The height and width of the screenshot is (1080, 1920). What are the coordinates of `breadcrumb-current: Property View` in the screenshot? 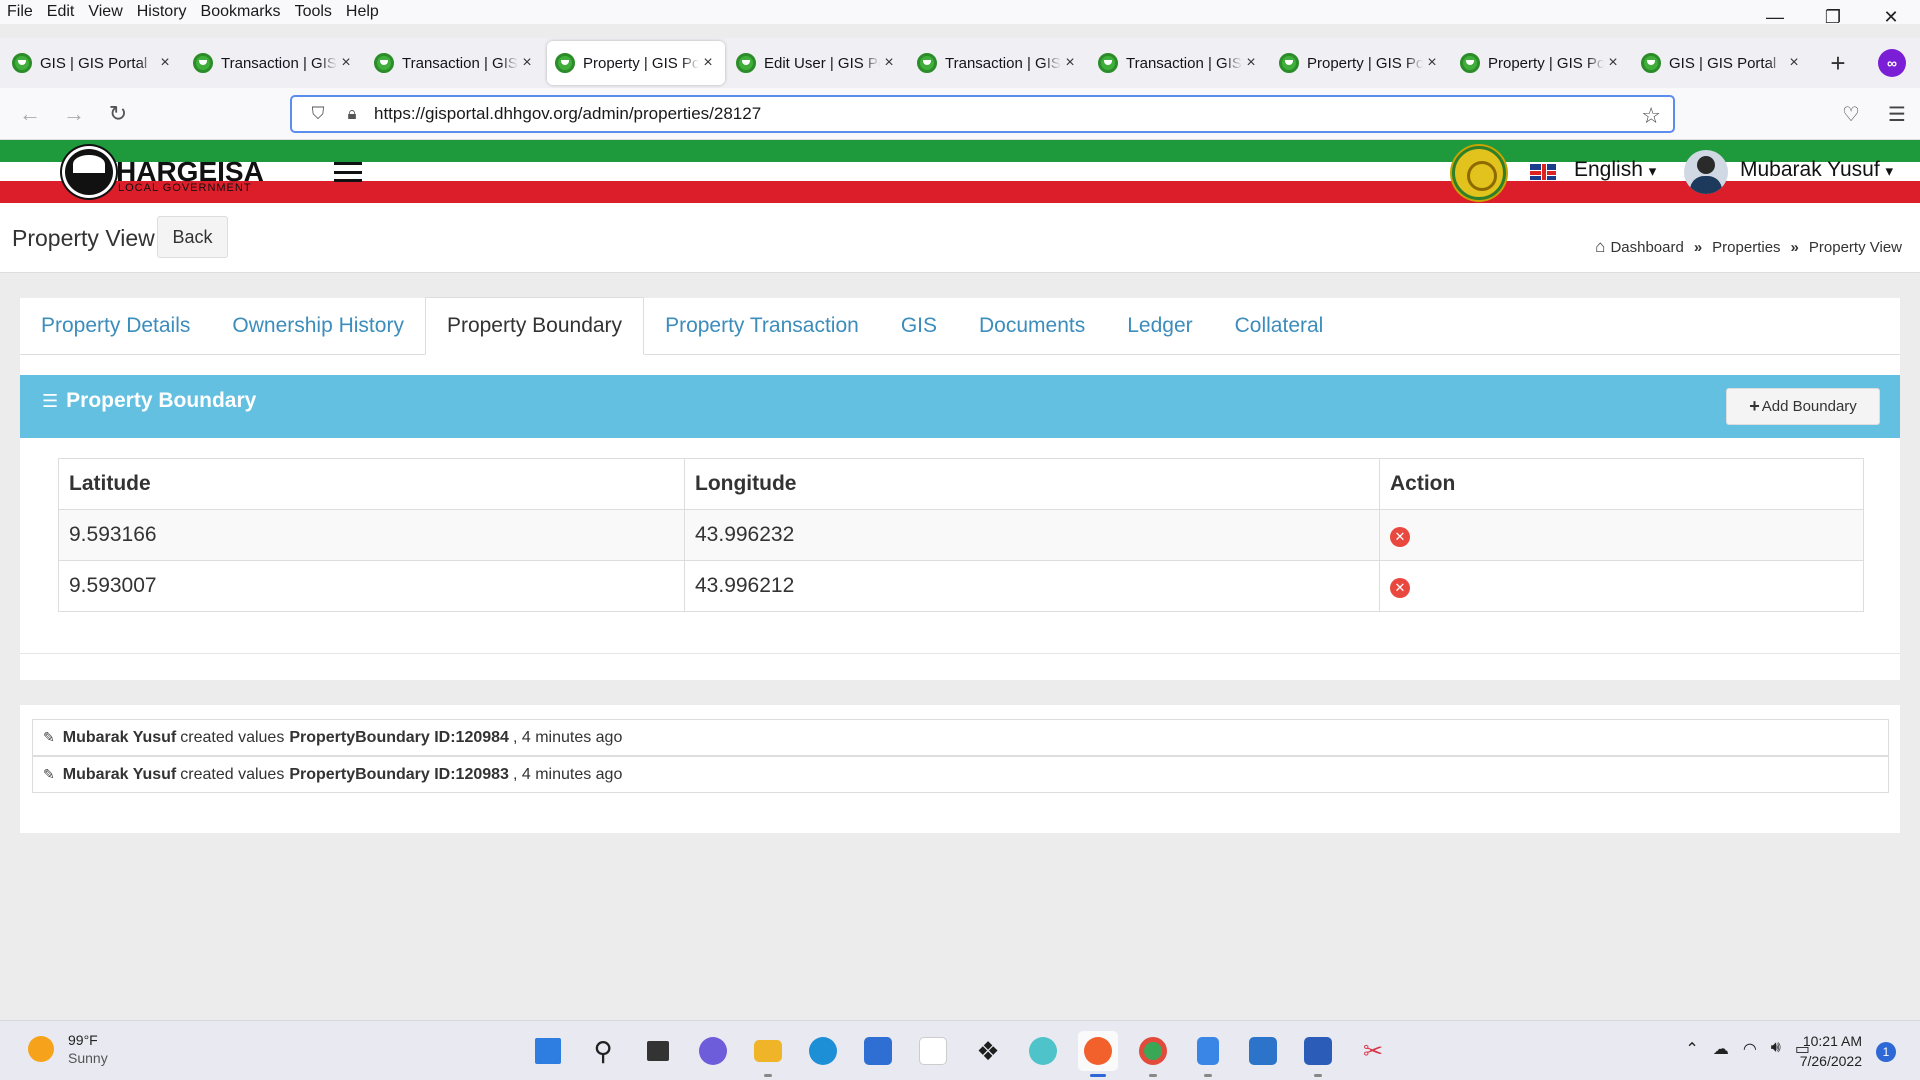 It's located at (1855, 247).